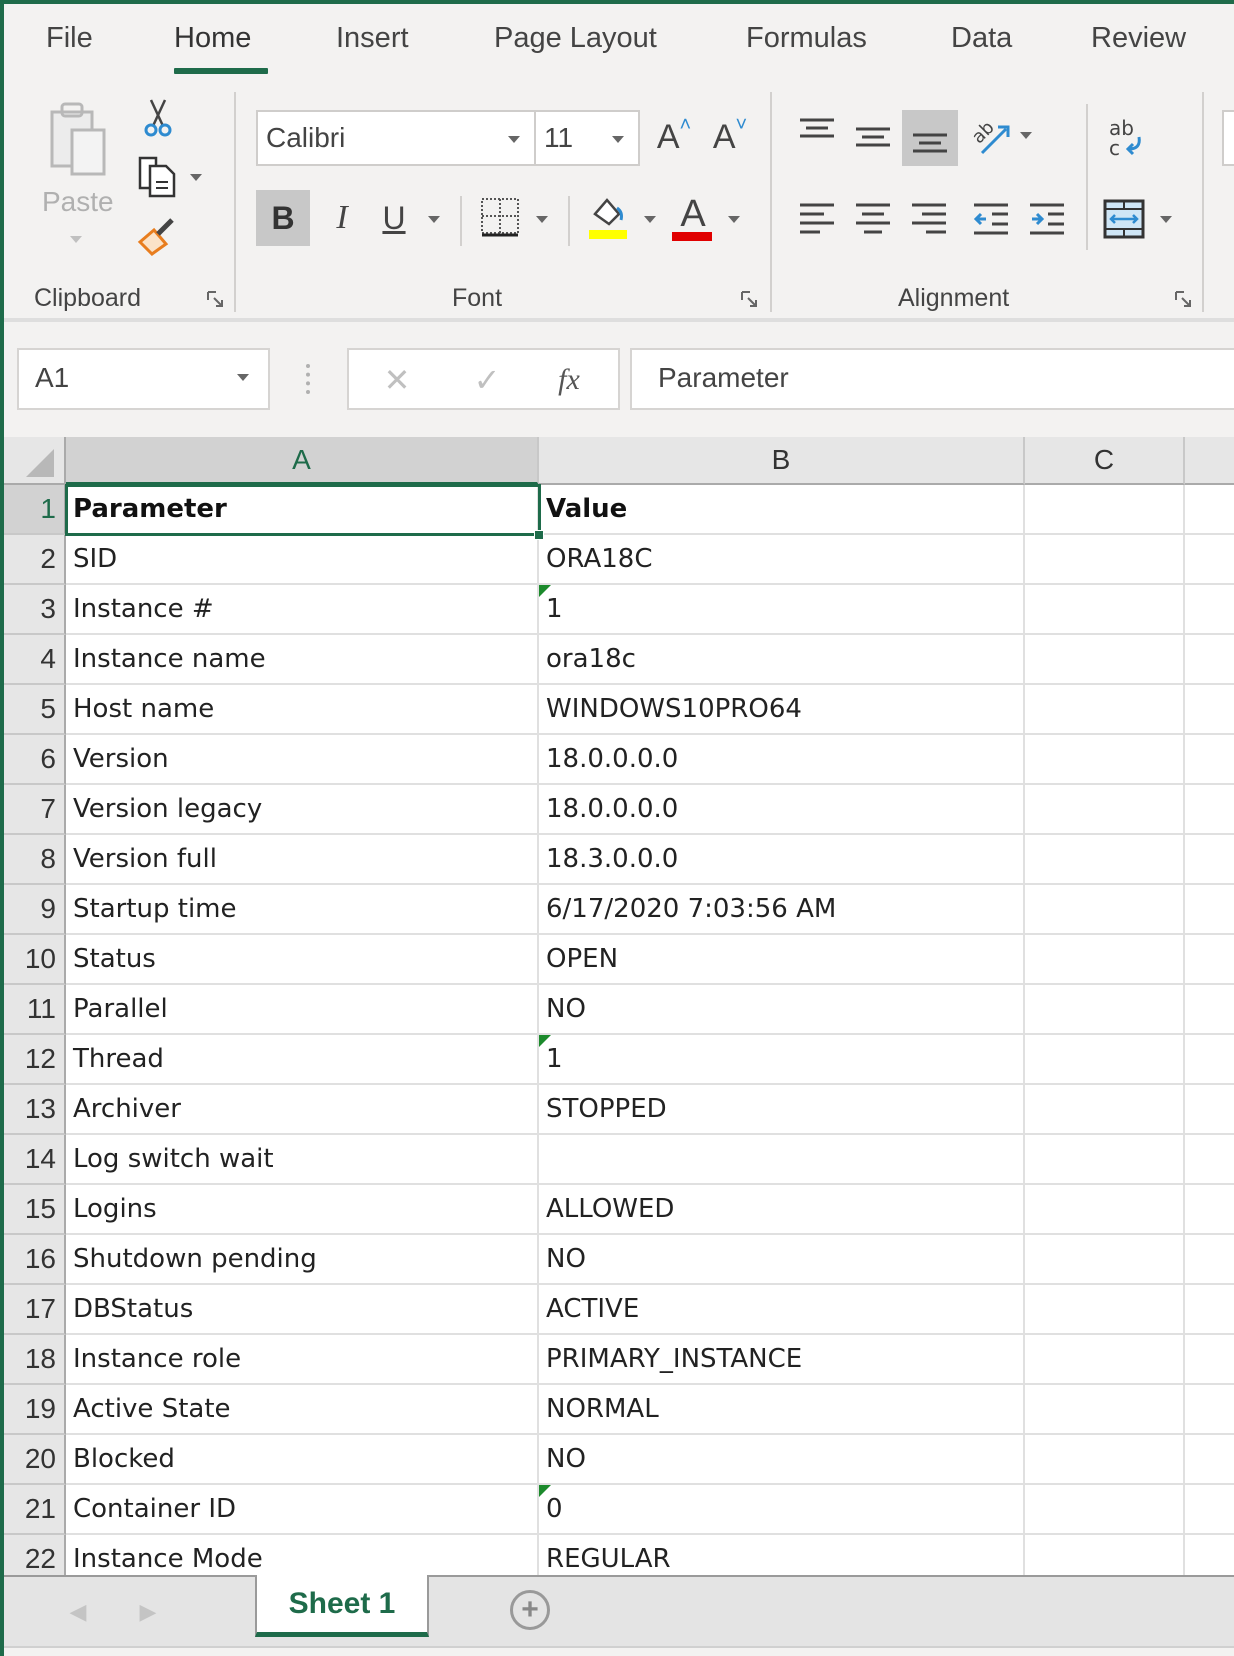 This screenshot has height=1656, width=1234. Describe the element at coordinates (35, 1060) in the screenshot. I see `row-header: 12` at that location.